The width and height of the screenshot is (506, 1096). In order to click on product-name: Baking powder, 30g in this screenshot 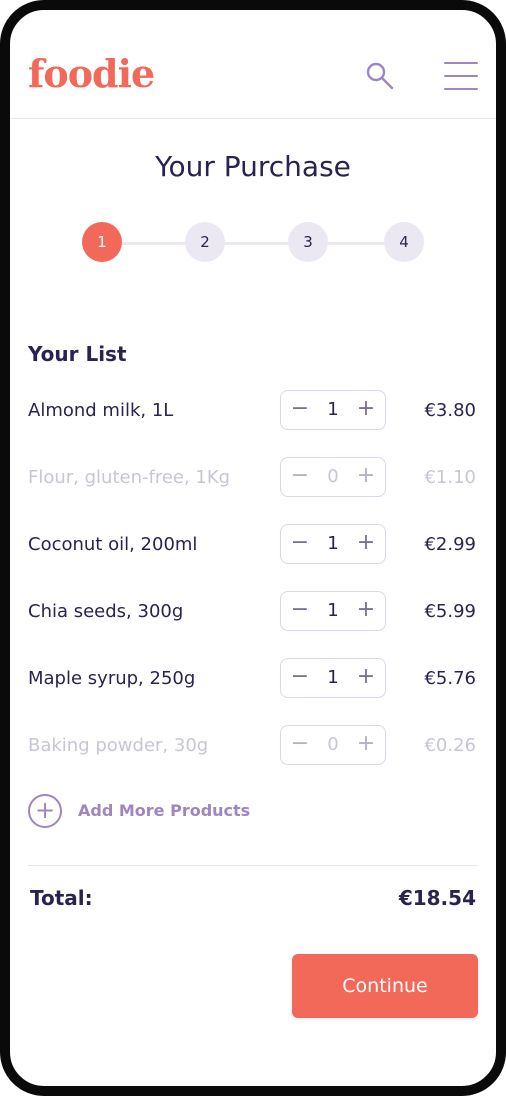, I will do `click(118, 745)`.